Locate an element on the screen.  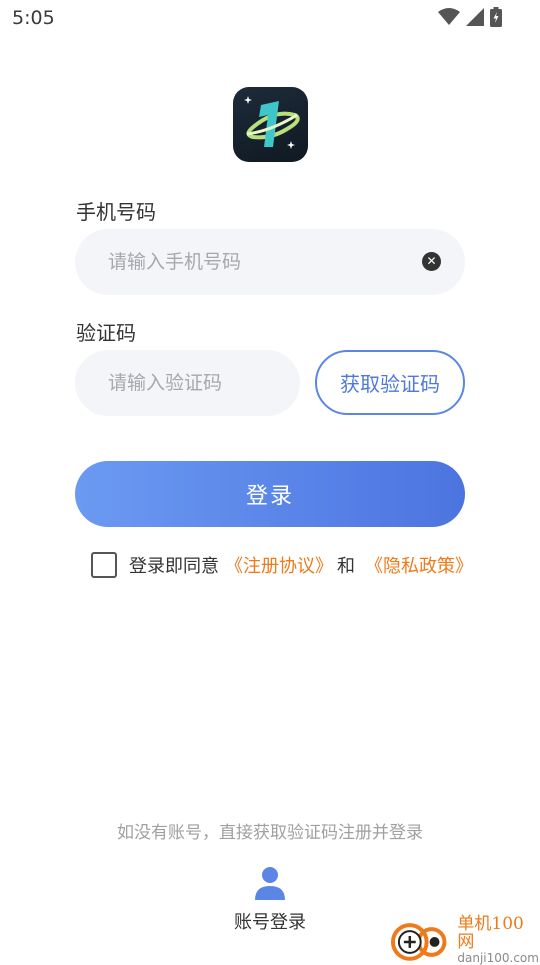
code-input is located at coordinates (187, 383).